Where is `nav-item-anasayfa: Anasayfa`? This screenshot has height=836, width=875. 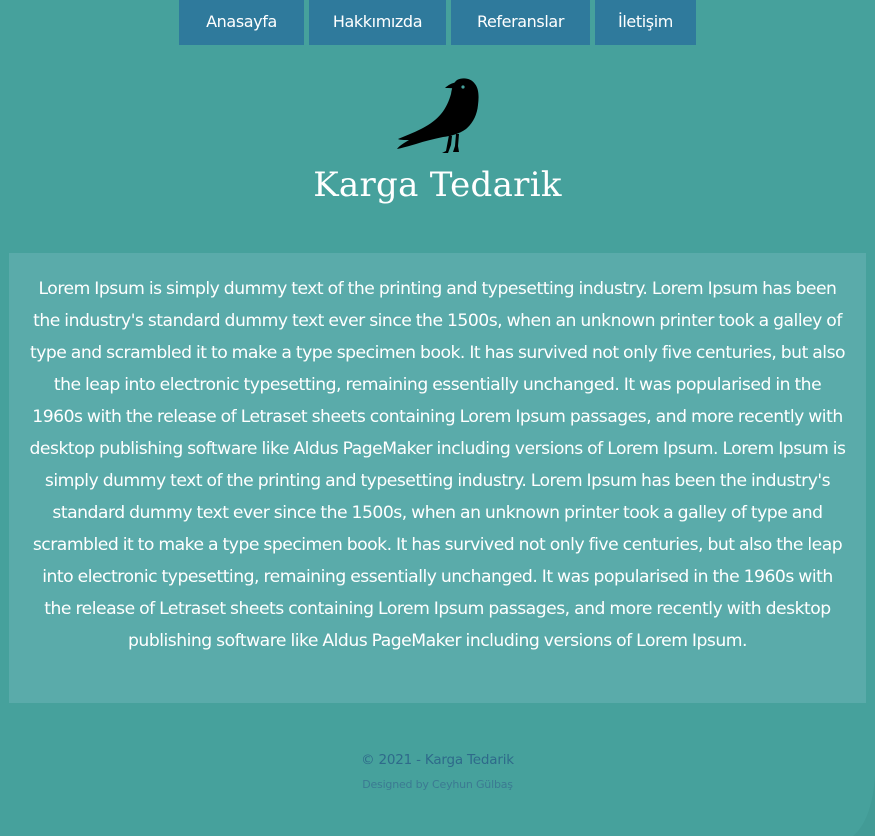 nav-item-anasayfa: Anasayfa is located at coordinates (241, 22).